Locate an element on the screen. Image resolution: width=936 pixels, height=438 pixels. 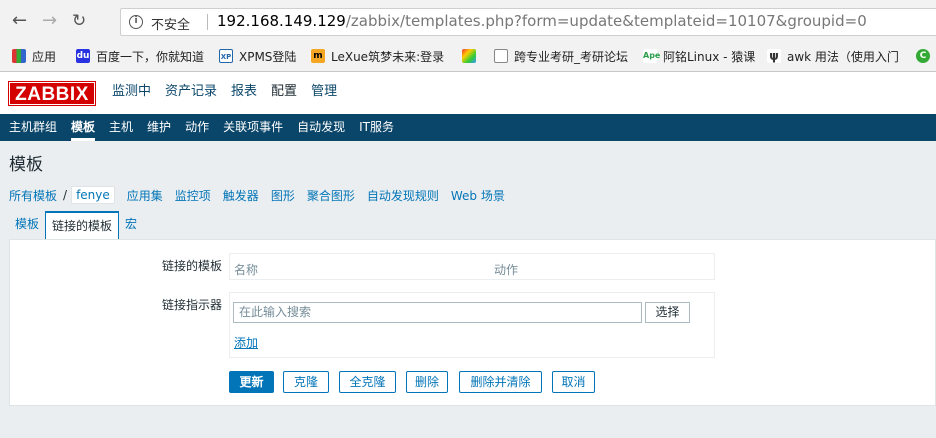
apps-grid-icon is located at coordinates (19, 56).